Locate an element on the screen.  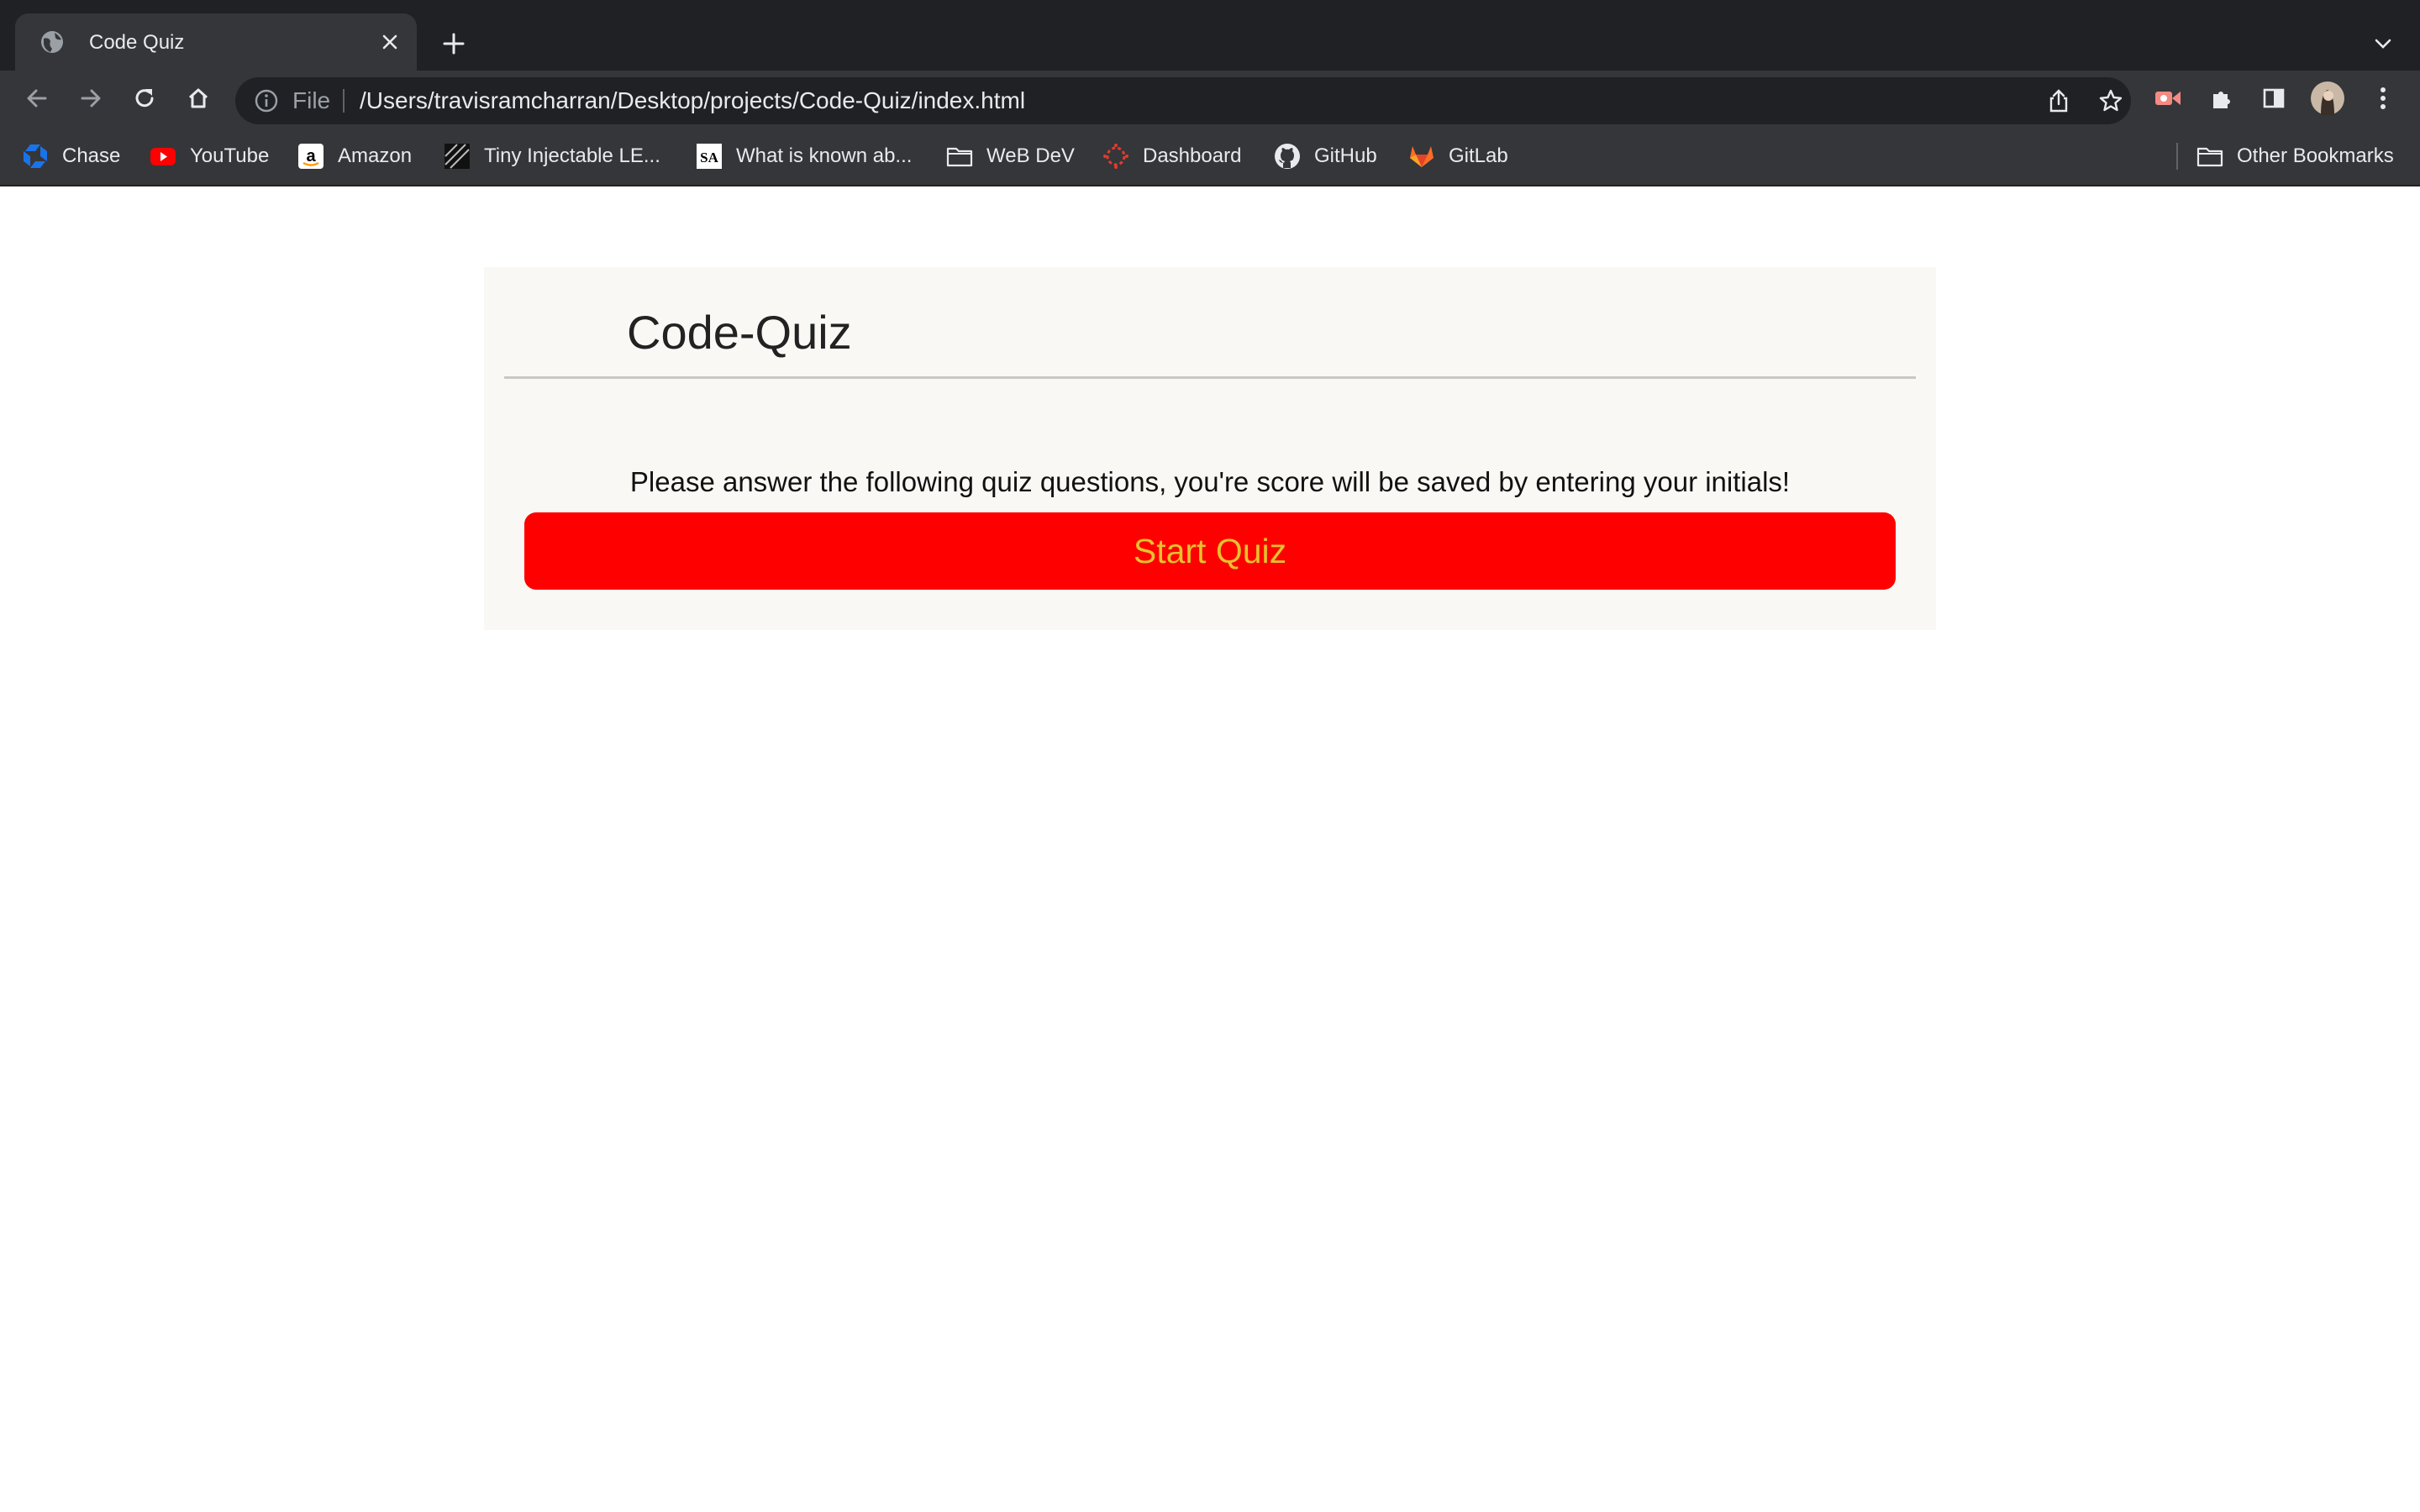
page-title: Code-Quiz is located at coordinates (739, 332).